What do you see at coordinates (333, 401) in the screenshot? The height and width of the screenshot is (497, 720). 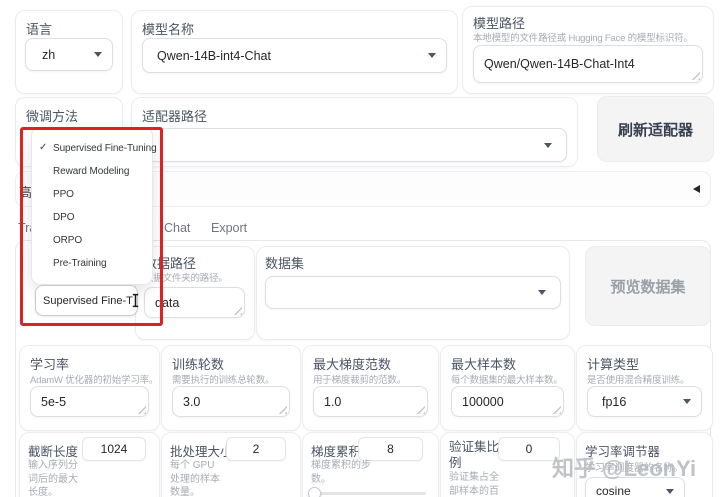 I see `max-grad-norm-value: 1.0` at bounding box center [333, 401].